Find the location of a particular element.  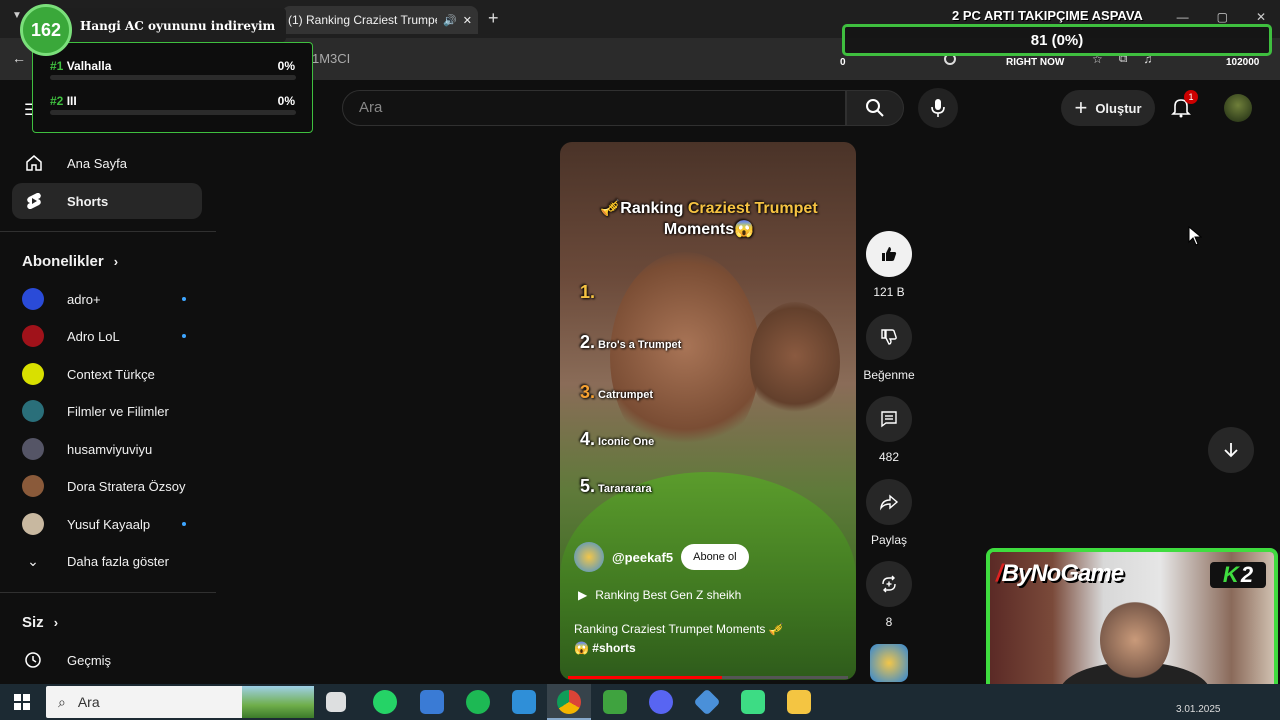

taskbar-search-input: ⌕ Ara is located at coordinates (180, 702).